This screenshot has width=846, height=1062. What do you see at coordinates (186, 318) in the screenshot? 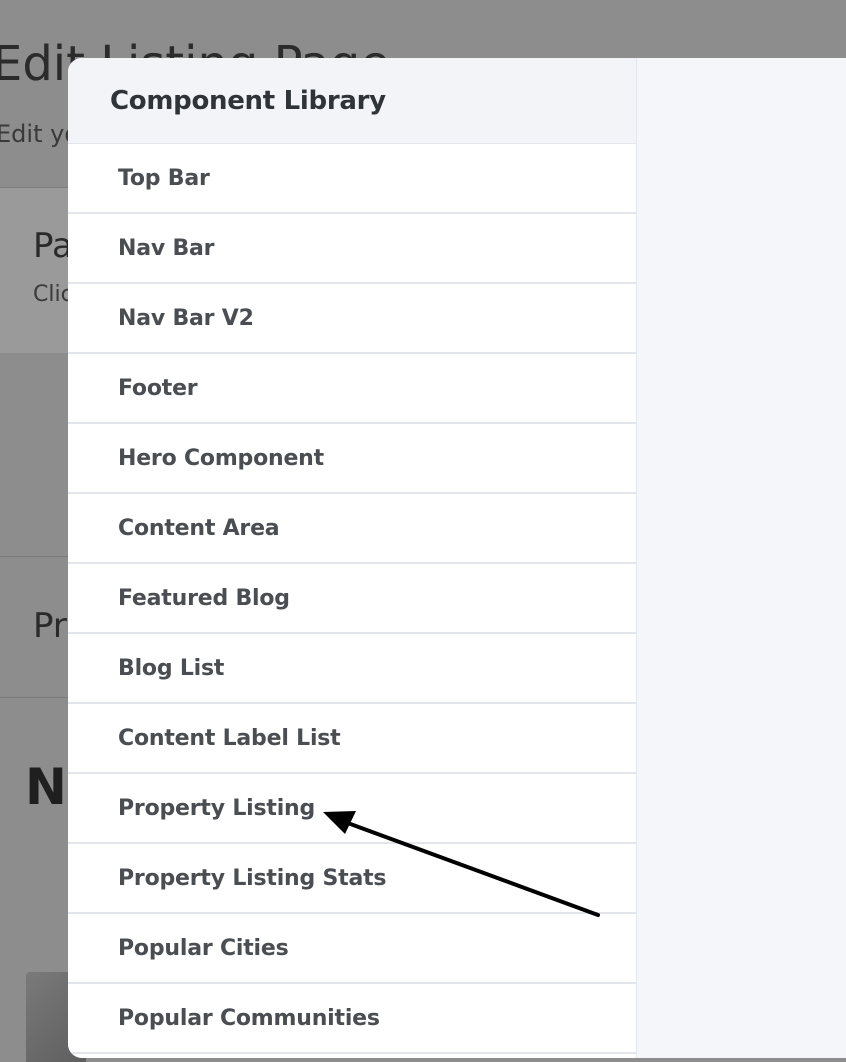
I see `component-item-label: Nav Bar V2` at bounding box center [186, 318].